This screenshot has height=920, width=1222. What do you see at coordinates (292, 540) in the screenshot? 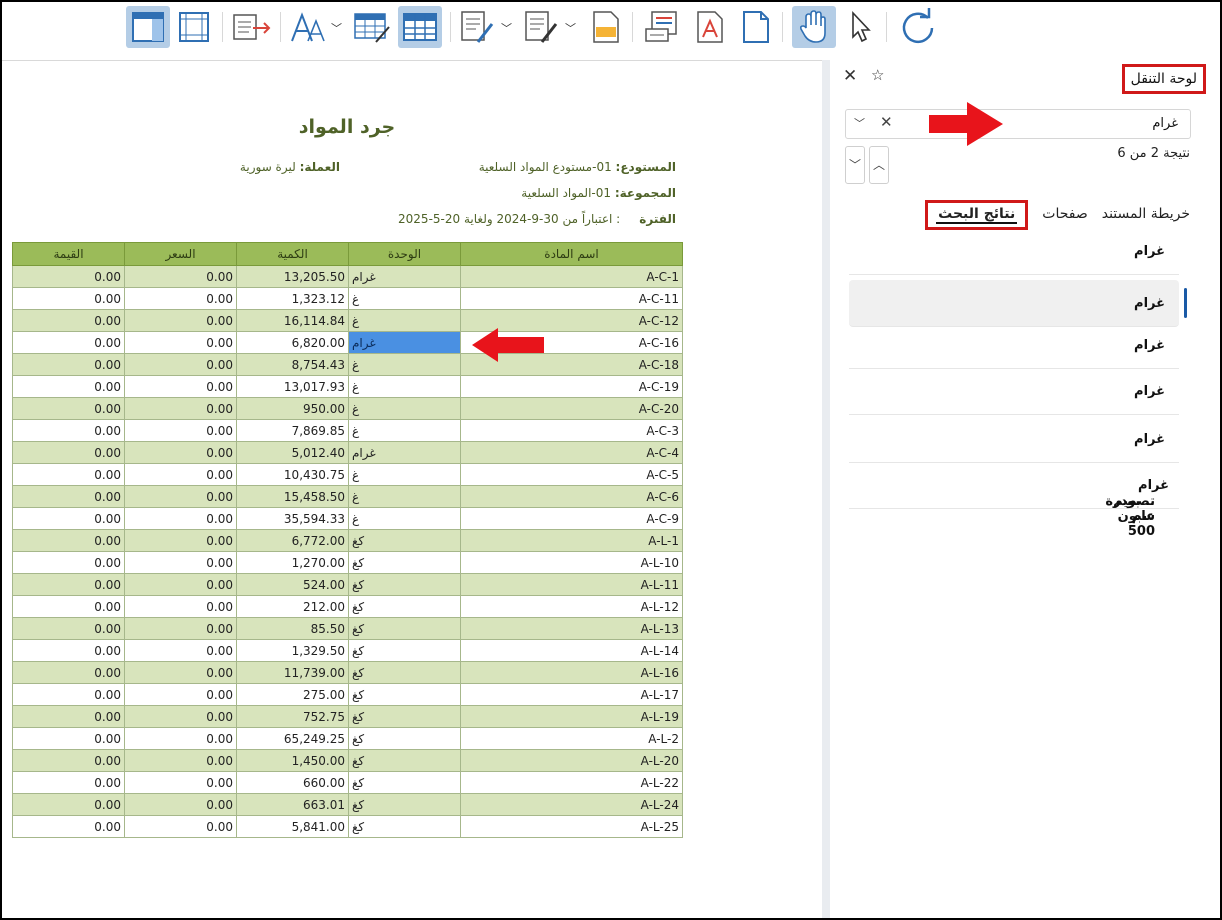
I see `cell-quantity: 6,772.00` at bounding box center [292, 540].